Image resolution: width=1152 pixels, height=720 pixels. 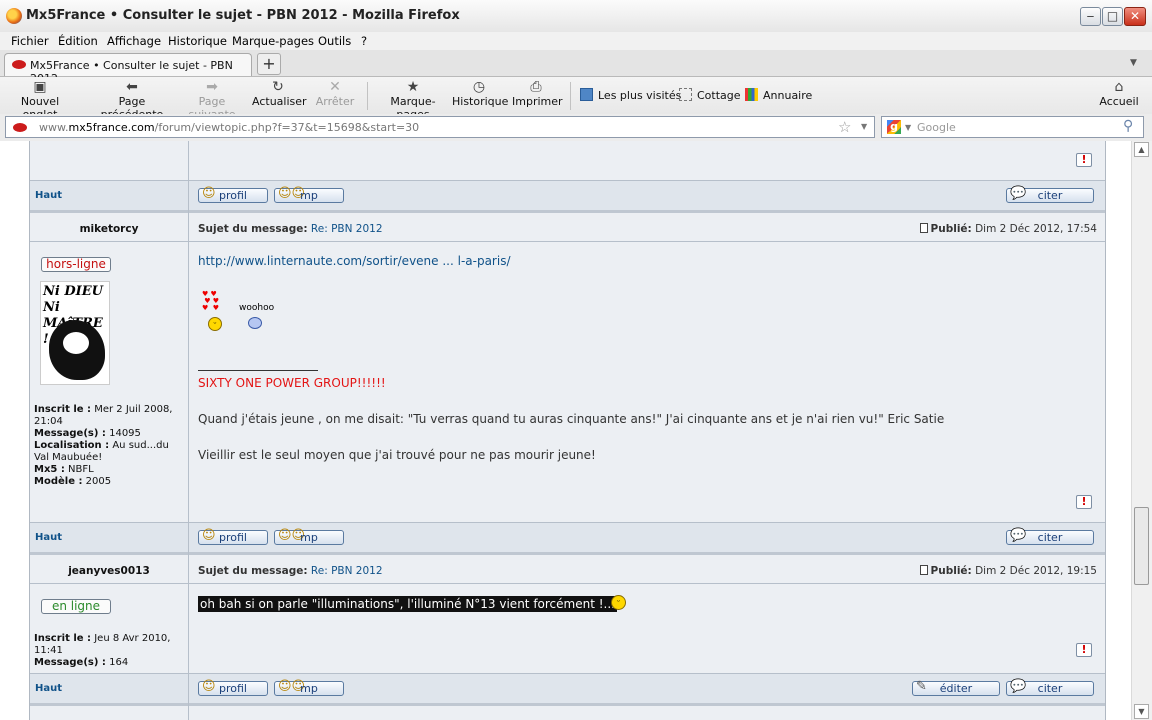 I want to click on avatar-face, so click(x=76, y=343).